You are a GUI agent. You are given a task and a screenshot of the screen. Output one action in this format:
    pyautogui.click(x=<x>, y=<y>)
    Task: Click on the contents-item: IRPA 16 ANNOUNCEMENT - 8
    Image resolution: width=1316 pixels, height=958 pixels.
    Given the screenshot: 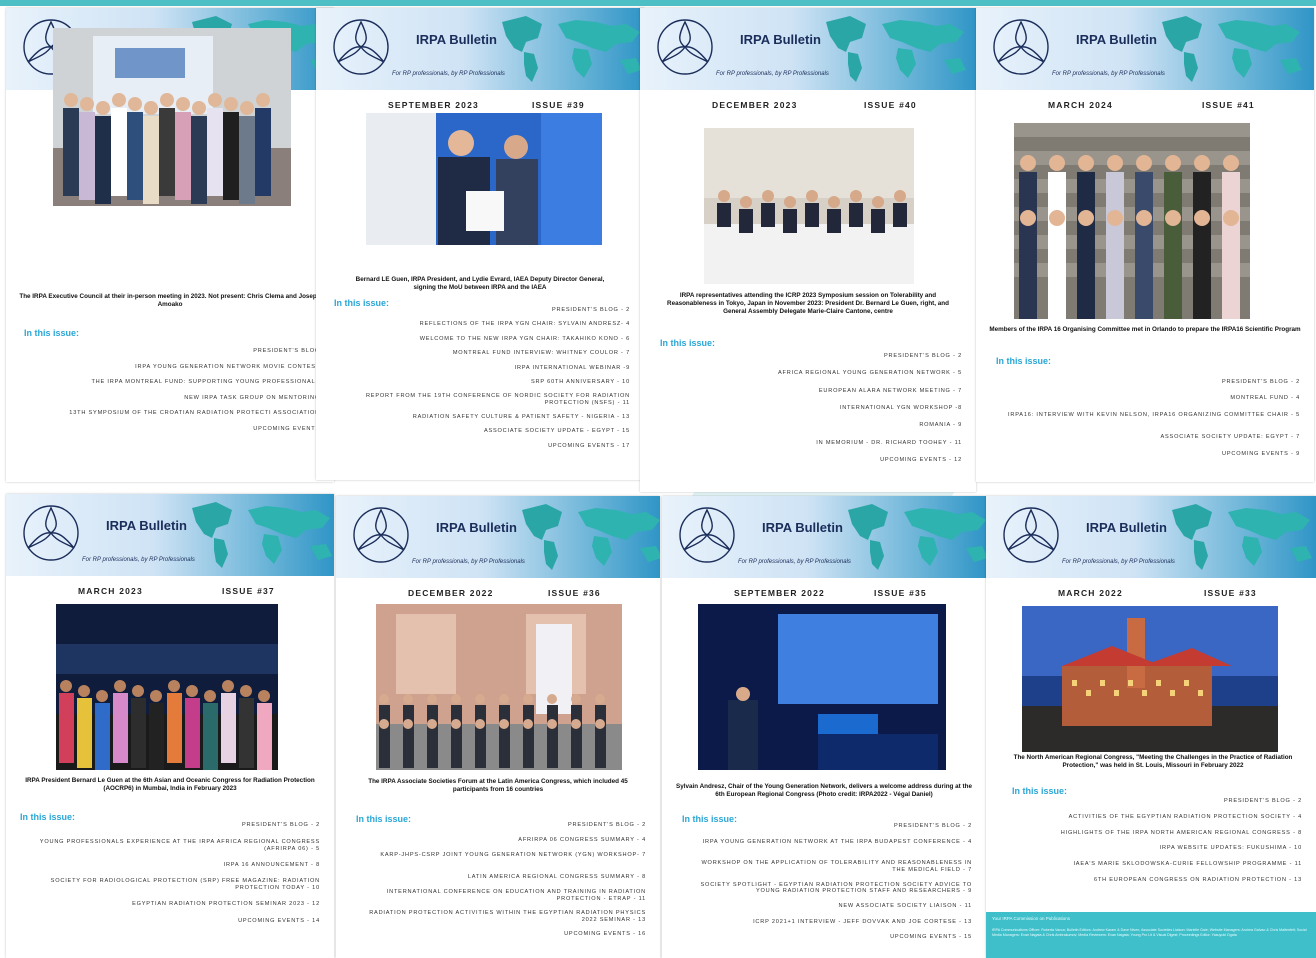 What is the action you would take?
    pyautogui.click(x=272, y=865)
    